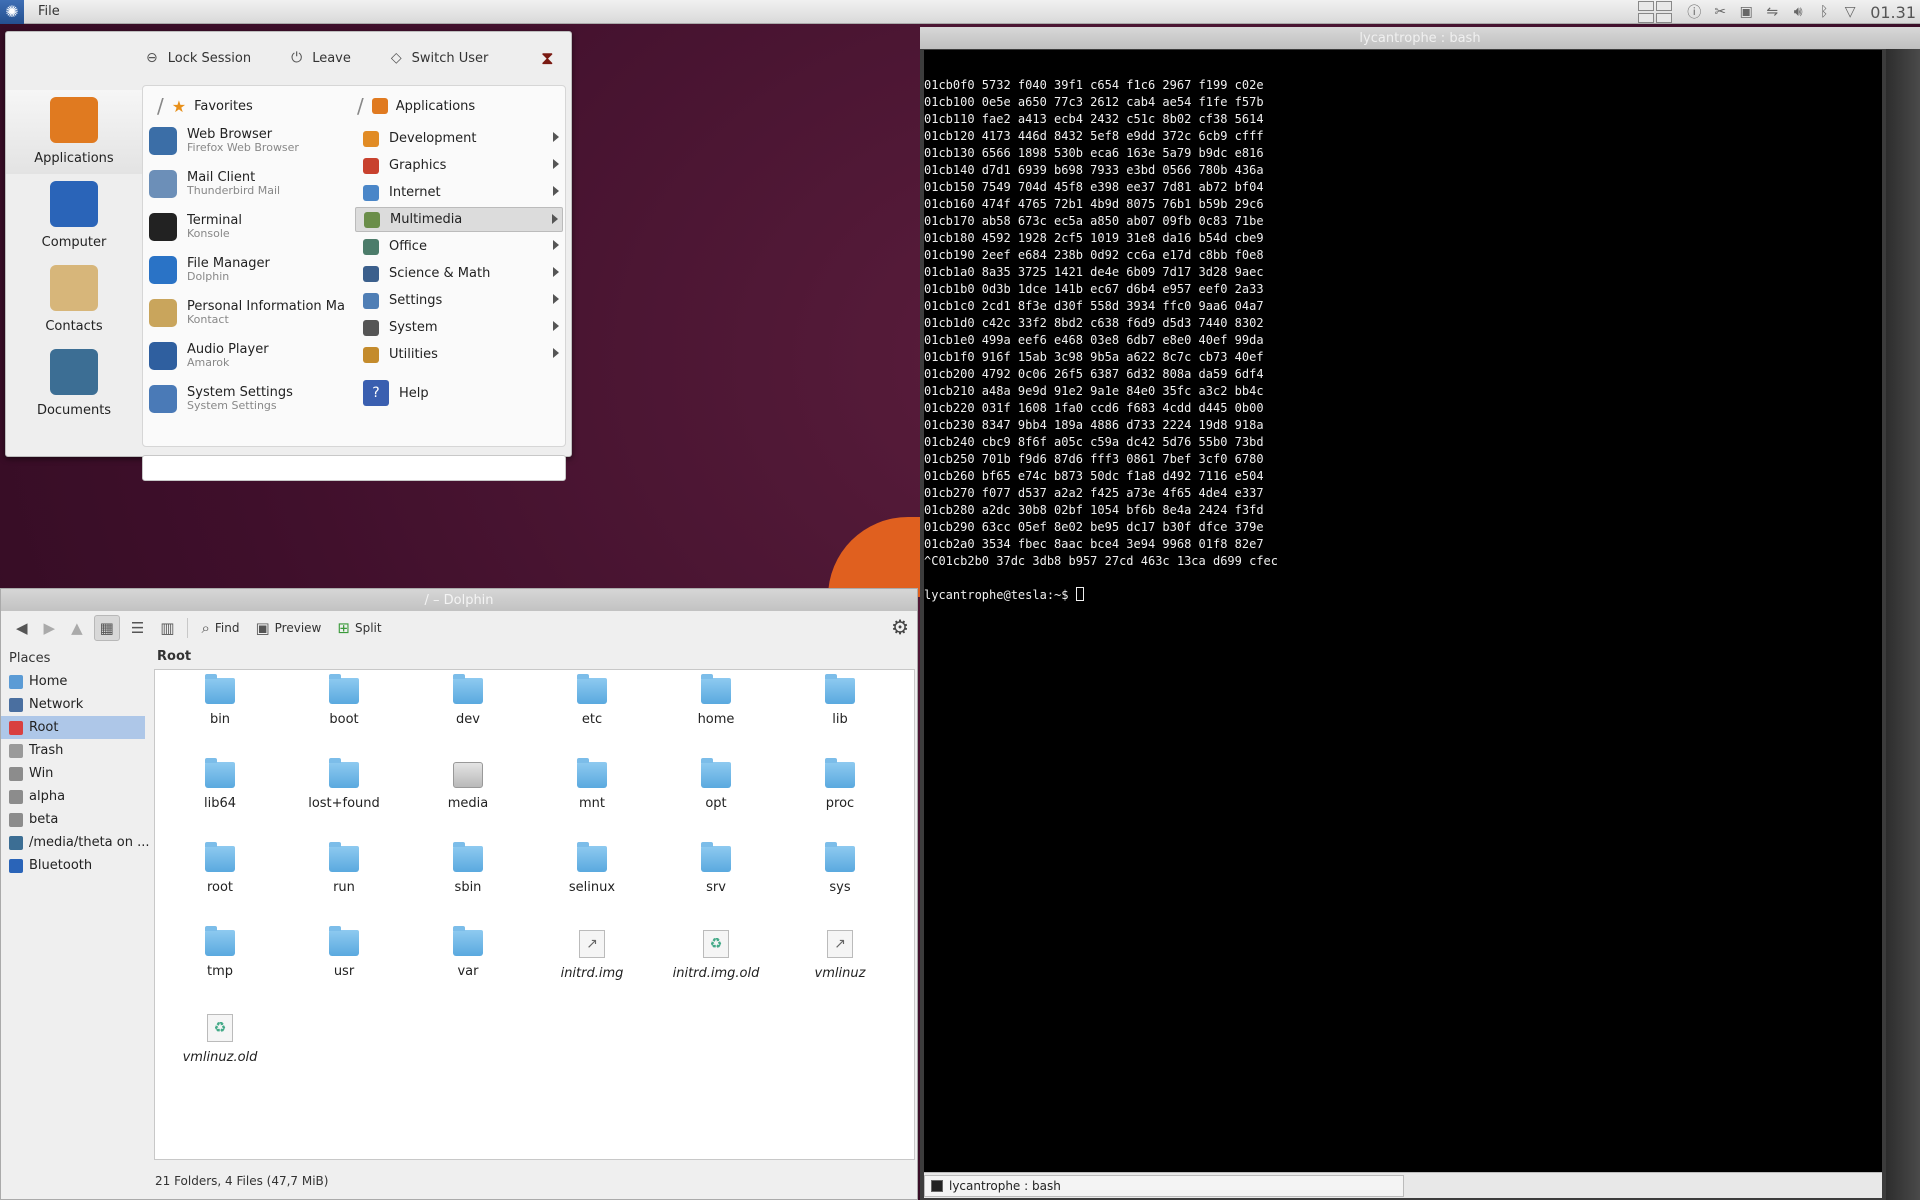  Describe the element at coordinates (1655, 12) in the screenshot. I see `virtual-desktop-pager` at that location.